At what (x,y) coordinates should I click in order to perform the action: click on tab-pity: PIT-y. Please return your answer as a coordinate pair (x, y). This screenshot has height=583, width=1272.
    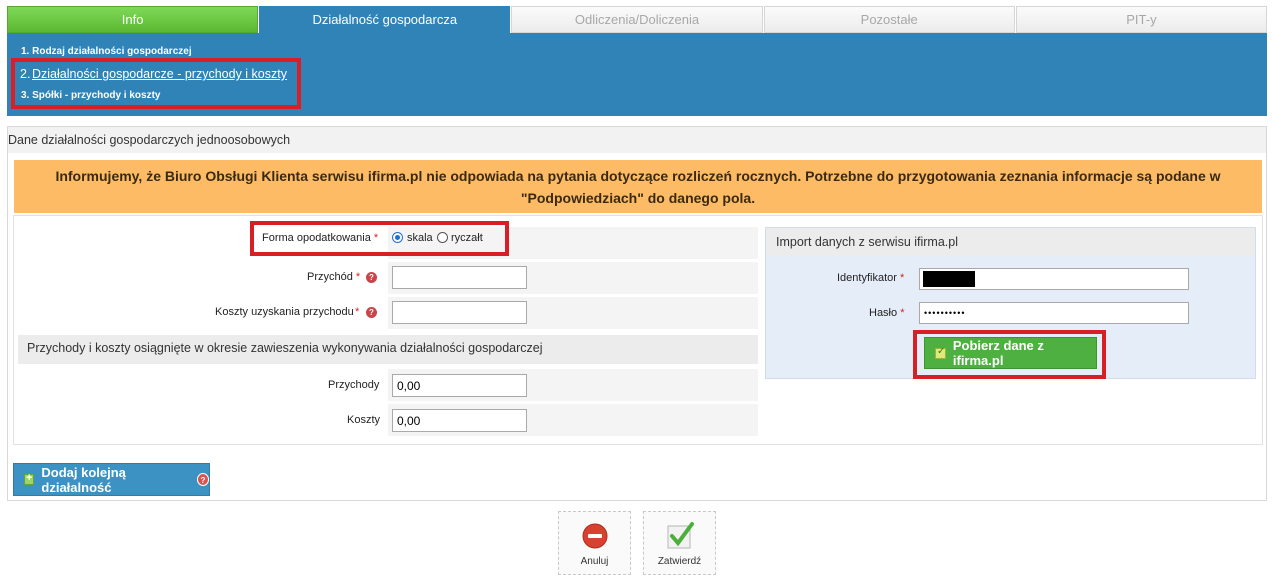
    Looking at the image, I should click on (1141, 19).